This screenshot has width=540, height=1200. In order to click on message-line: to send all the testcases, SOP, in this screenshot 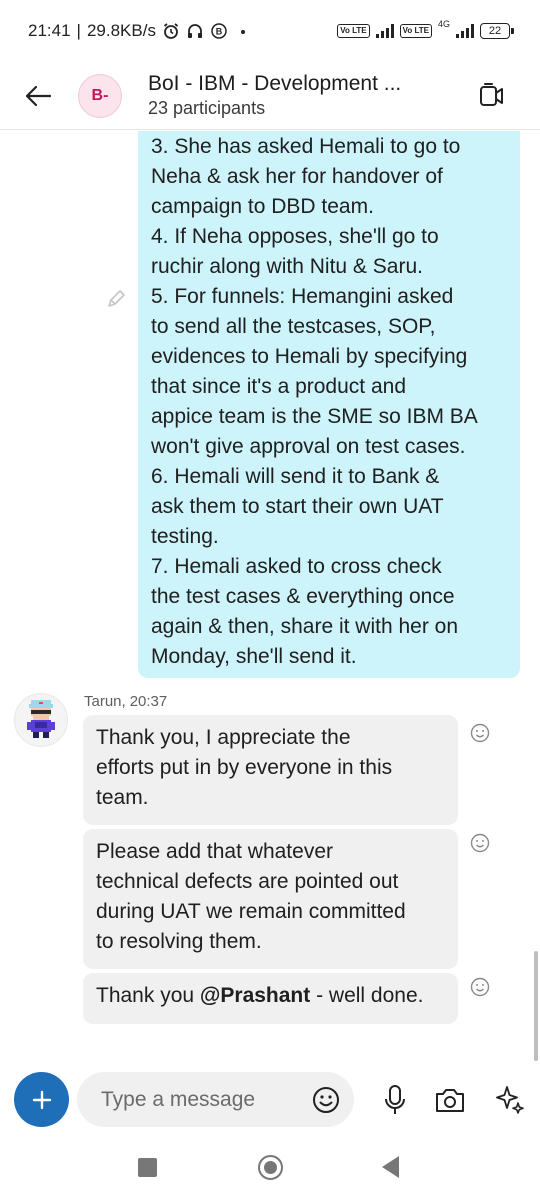, I will do `click(293, 326)`.